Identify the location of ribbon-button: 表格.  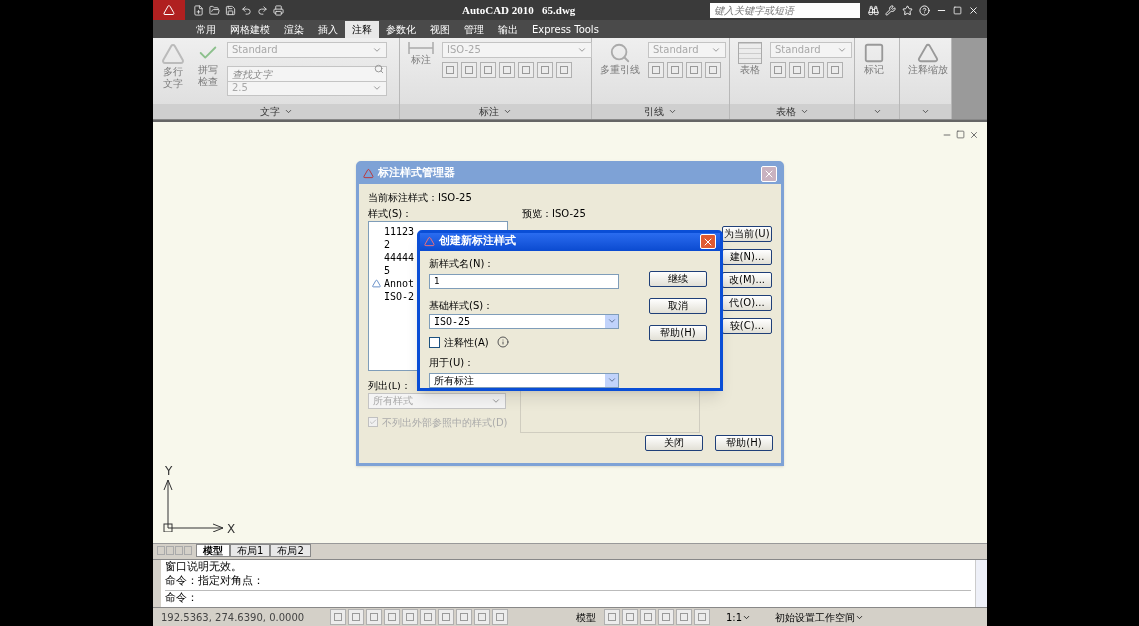
(750, 72).